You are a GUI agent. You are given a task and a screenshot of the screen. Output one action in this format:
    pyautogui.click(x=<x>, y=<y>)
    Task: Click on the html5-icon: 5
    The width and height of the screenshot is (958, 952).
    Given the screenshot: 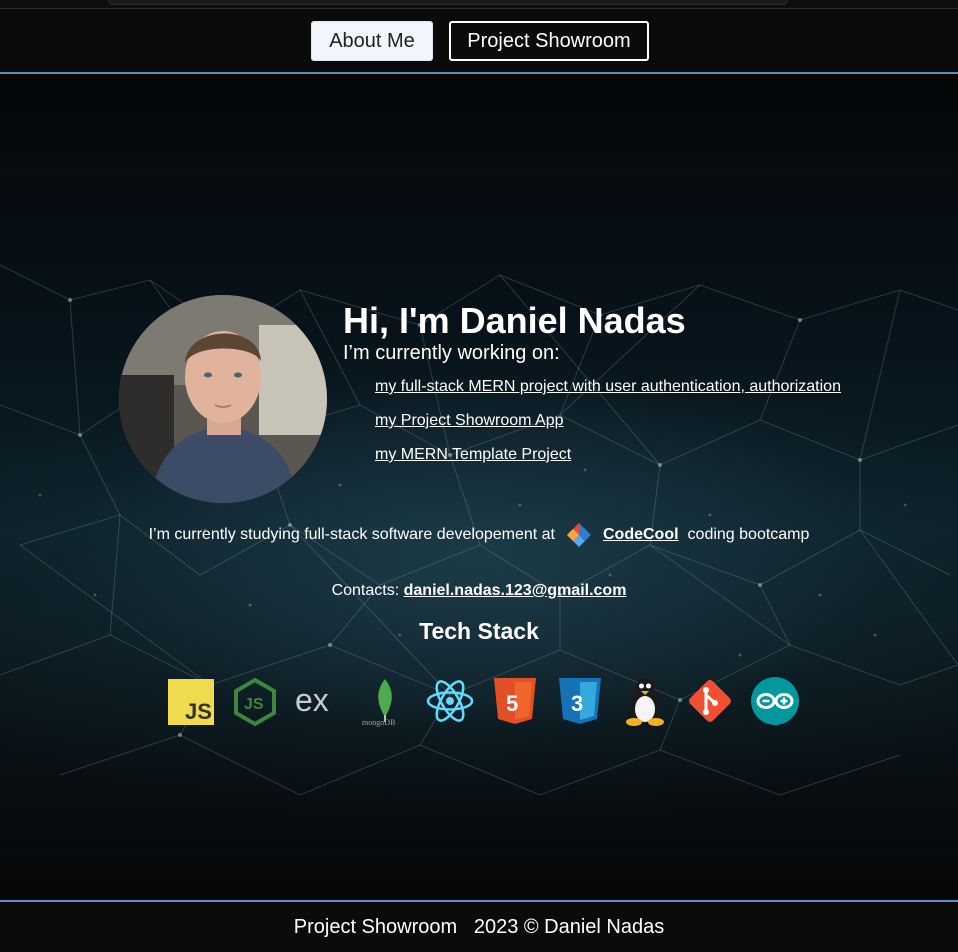 What is the action you would take?
    pyautogui.click(x=515, y=701)
    